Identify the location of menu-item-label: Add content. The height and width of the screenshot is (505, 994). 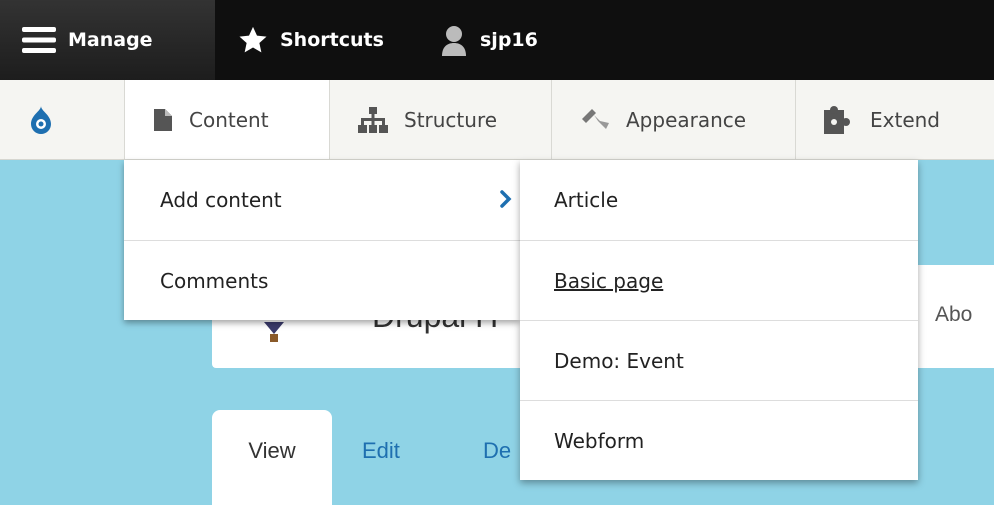
(221, 200).